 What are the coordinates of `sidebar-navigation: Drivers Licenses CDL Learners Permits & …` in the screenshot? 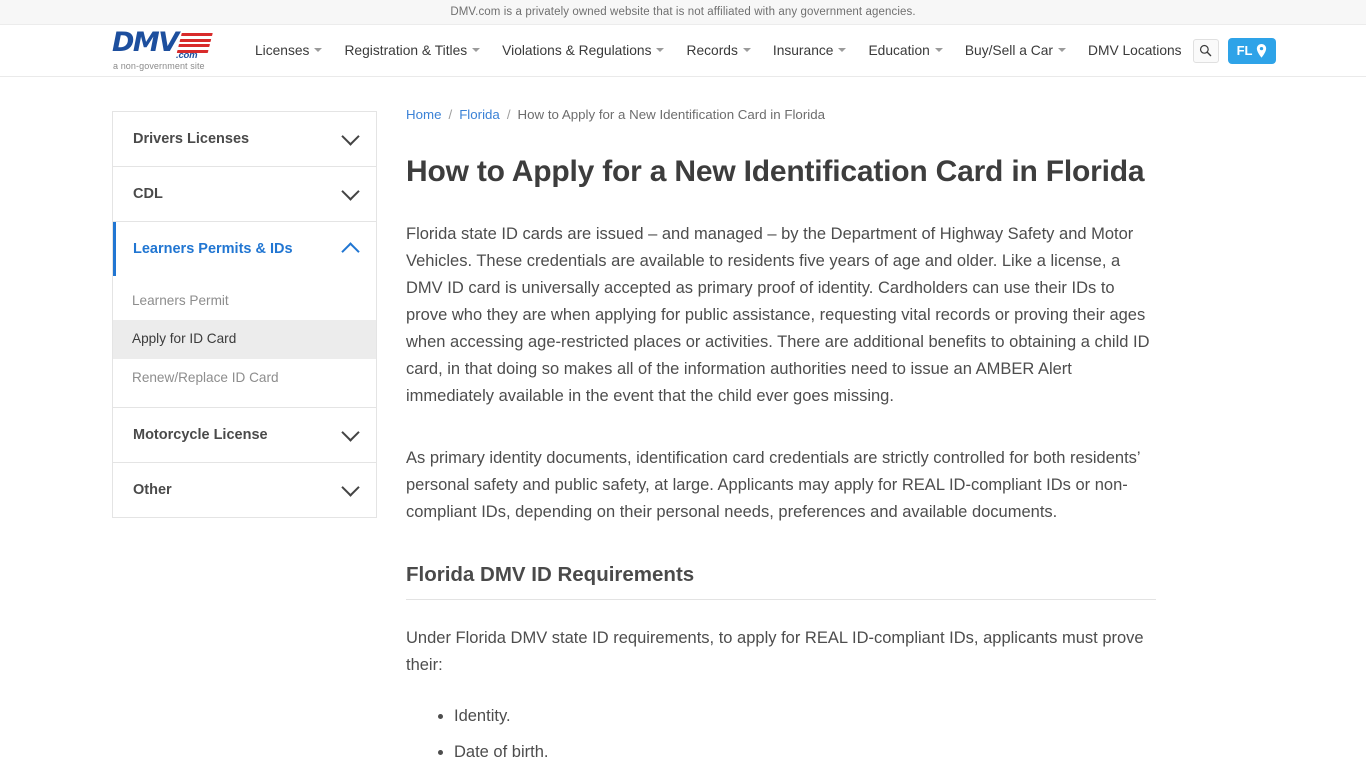 It's located at (244, 314).